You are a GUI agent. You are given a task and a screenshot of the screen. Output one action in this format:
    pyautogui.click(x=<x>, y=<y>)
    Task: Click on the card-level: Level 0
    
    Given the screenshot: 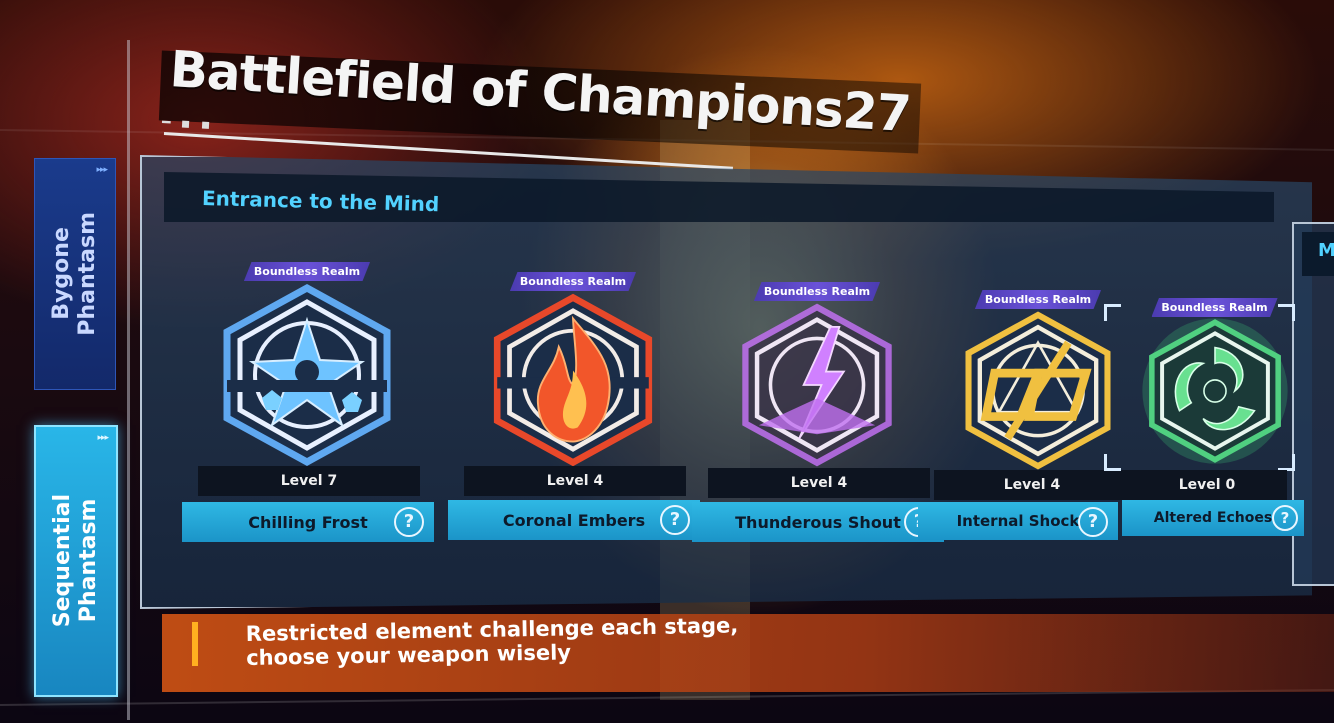 What is the action you would take?
    pyautogui.click(x=1207, y=485)
    